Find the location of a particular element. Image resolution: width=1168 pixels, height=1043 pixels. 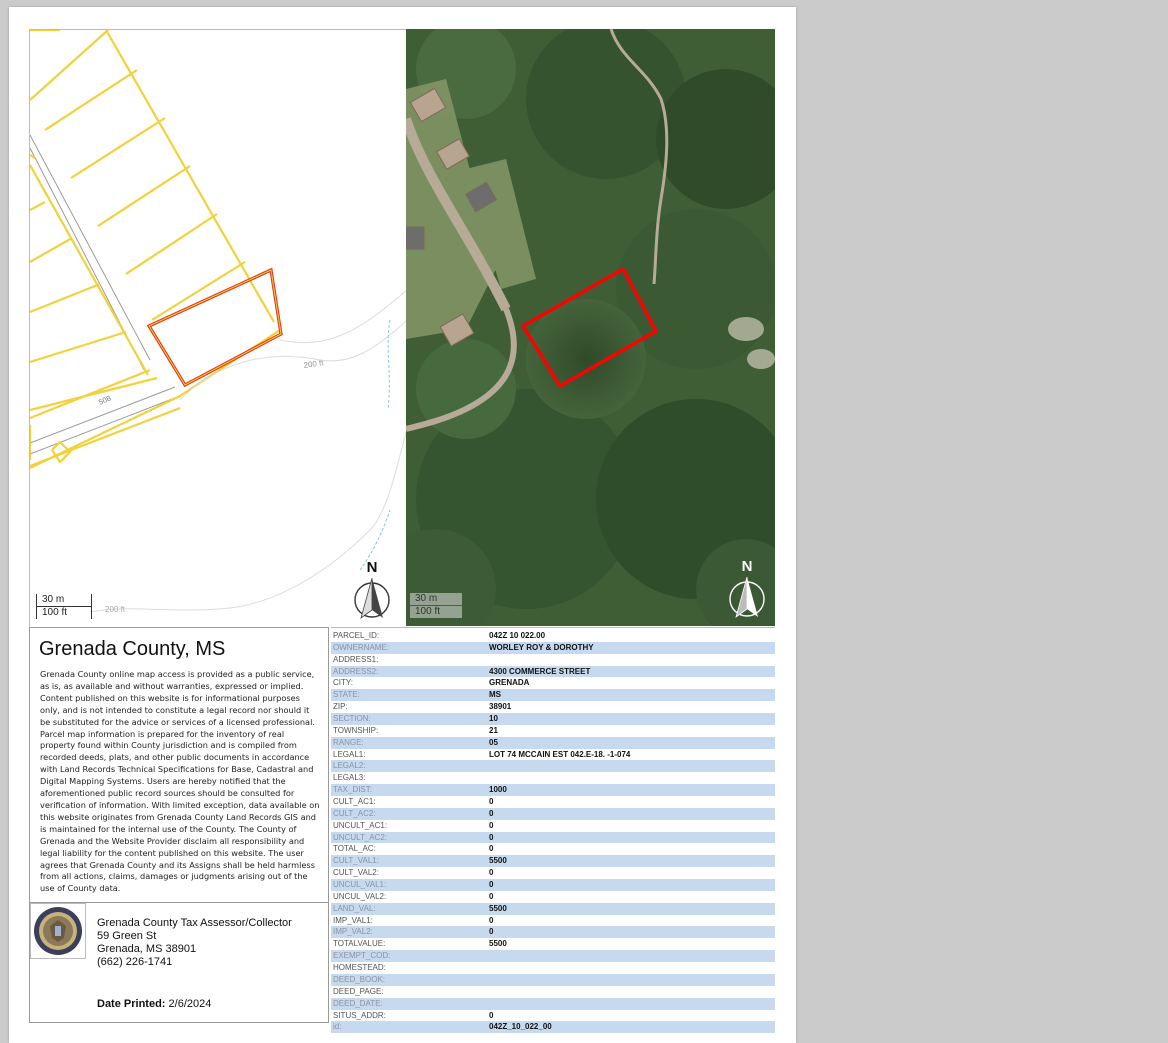

attribute-value: LOT 74 MCCAIN EST 042.E-18. -1-074 is located at coordinates (560, 754).